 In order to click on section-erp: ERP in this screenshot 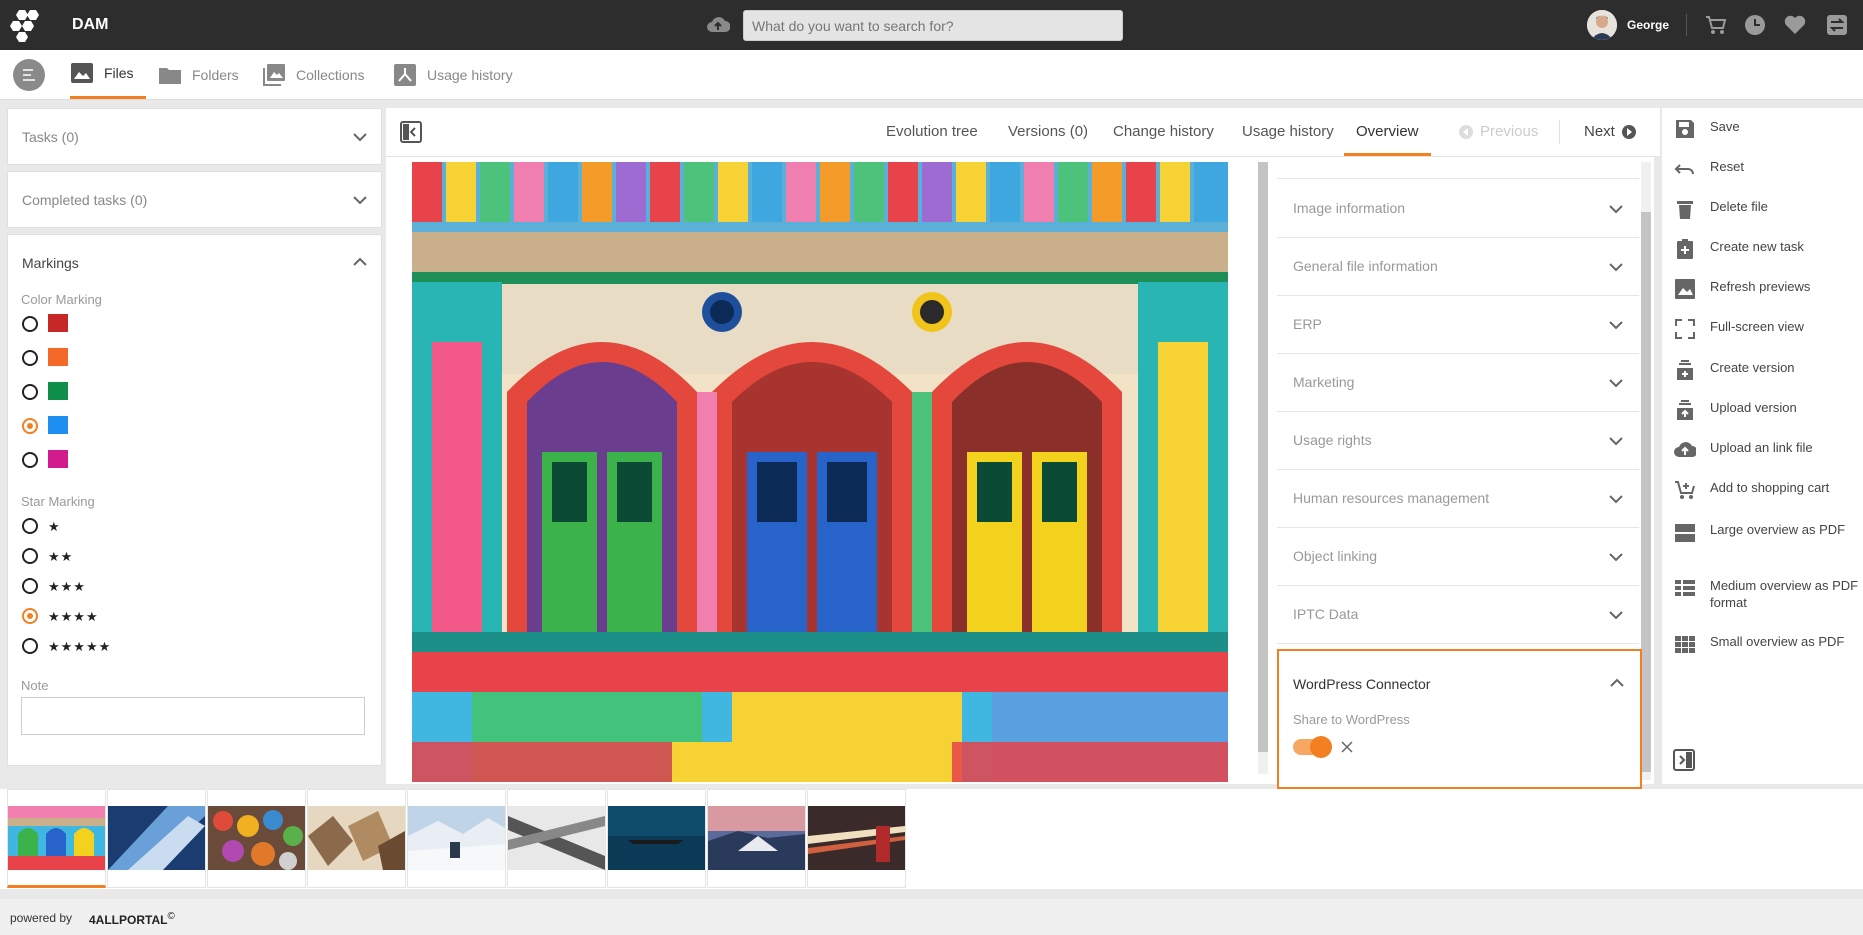, I will do `click(1458, 325)`.